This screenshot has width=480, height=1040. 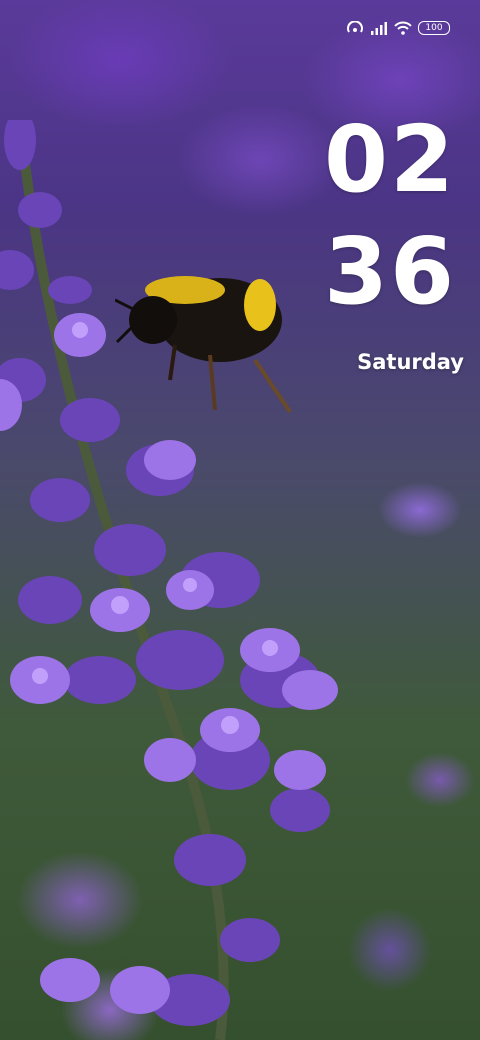 I want to click on signal-icon, so click(x=379, y=28).